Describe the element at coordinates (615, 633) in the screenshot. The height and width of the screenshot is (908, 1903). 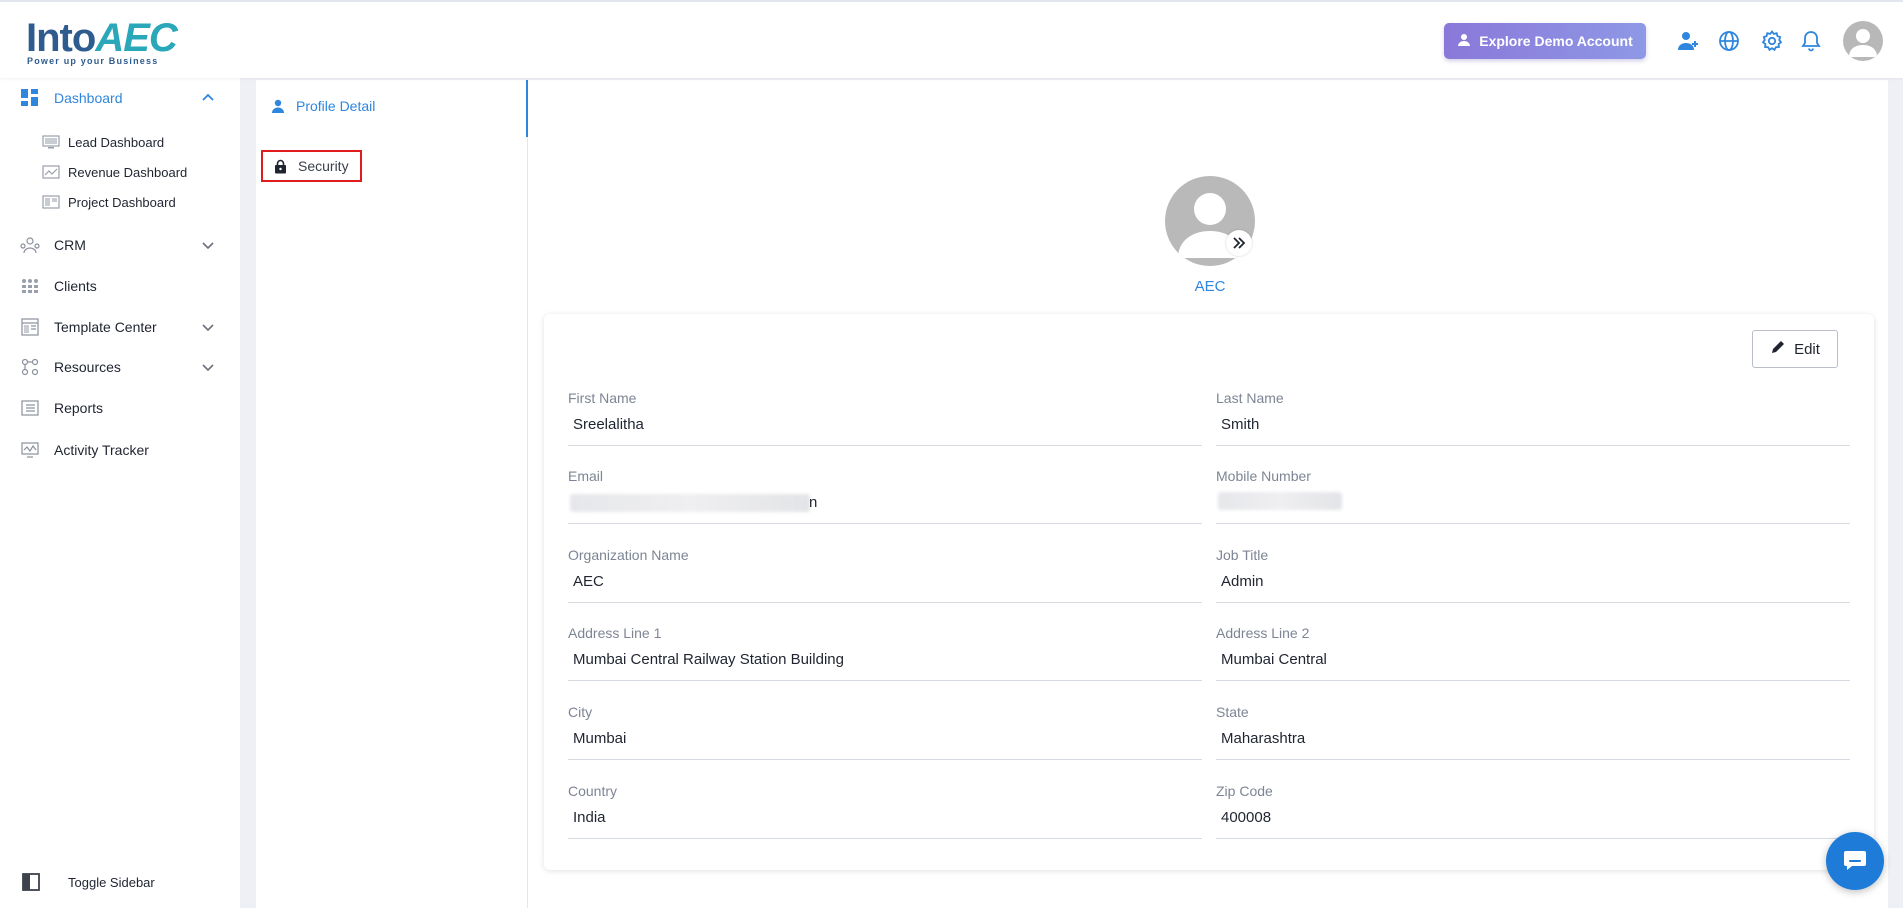
I see `field-label: Address Line 1` at that location.